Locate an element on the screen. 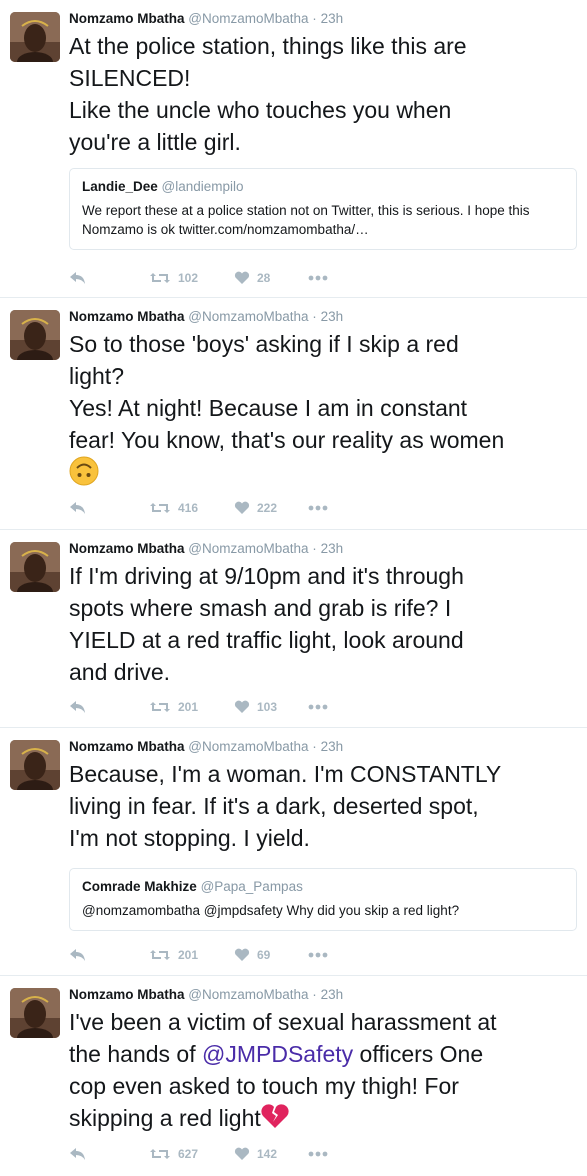 The image size is (587, 1176). like-count: 28 is located at coordinates (264, 278).